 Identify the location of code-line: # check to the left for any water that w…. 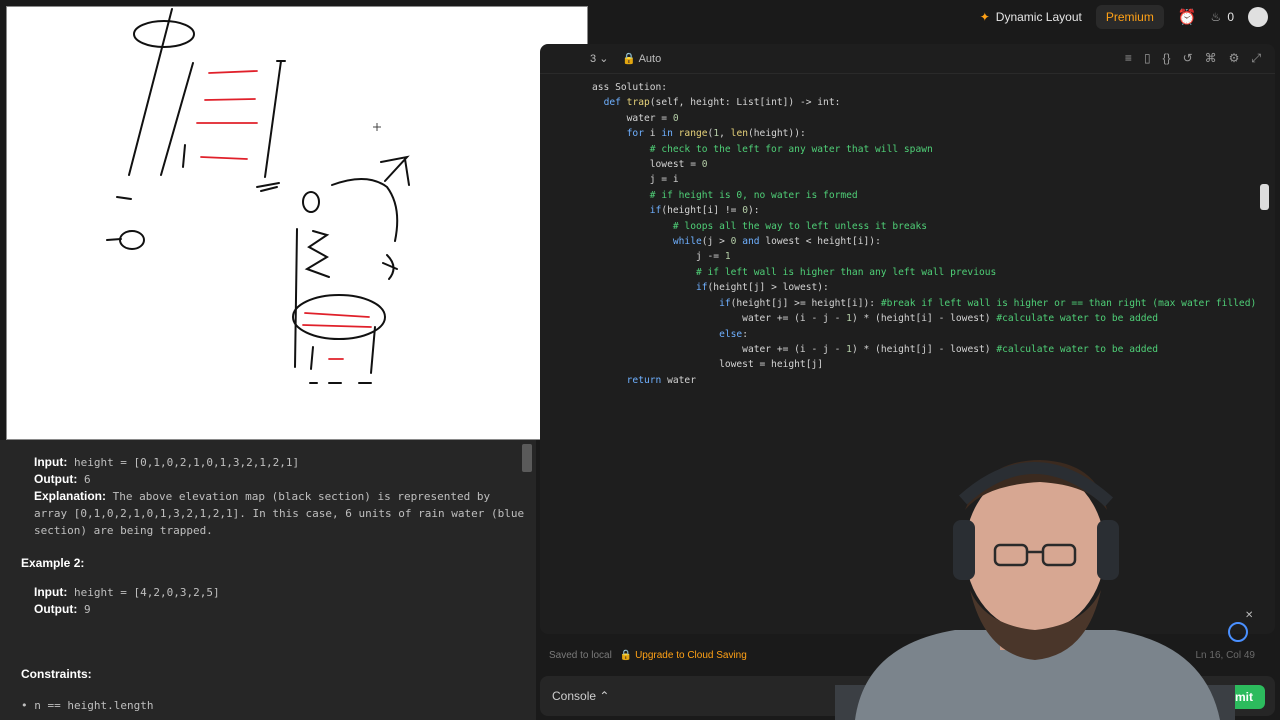
(791, 149).